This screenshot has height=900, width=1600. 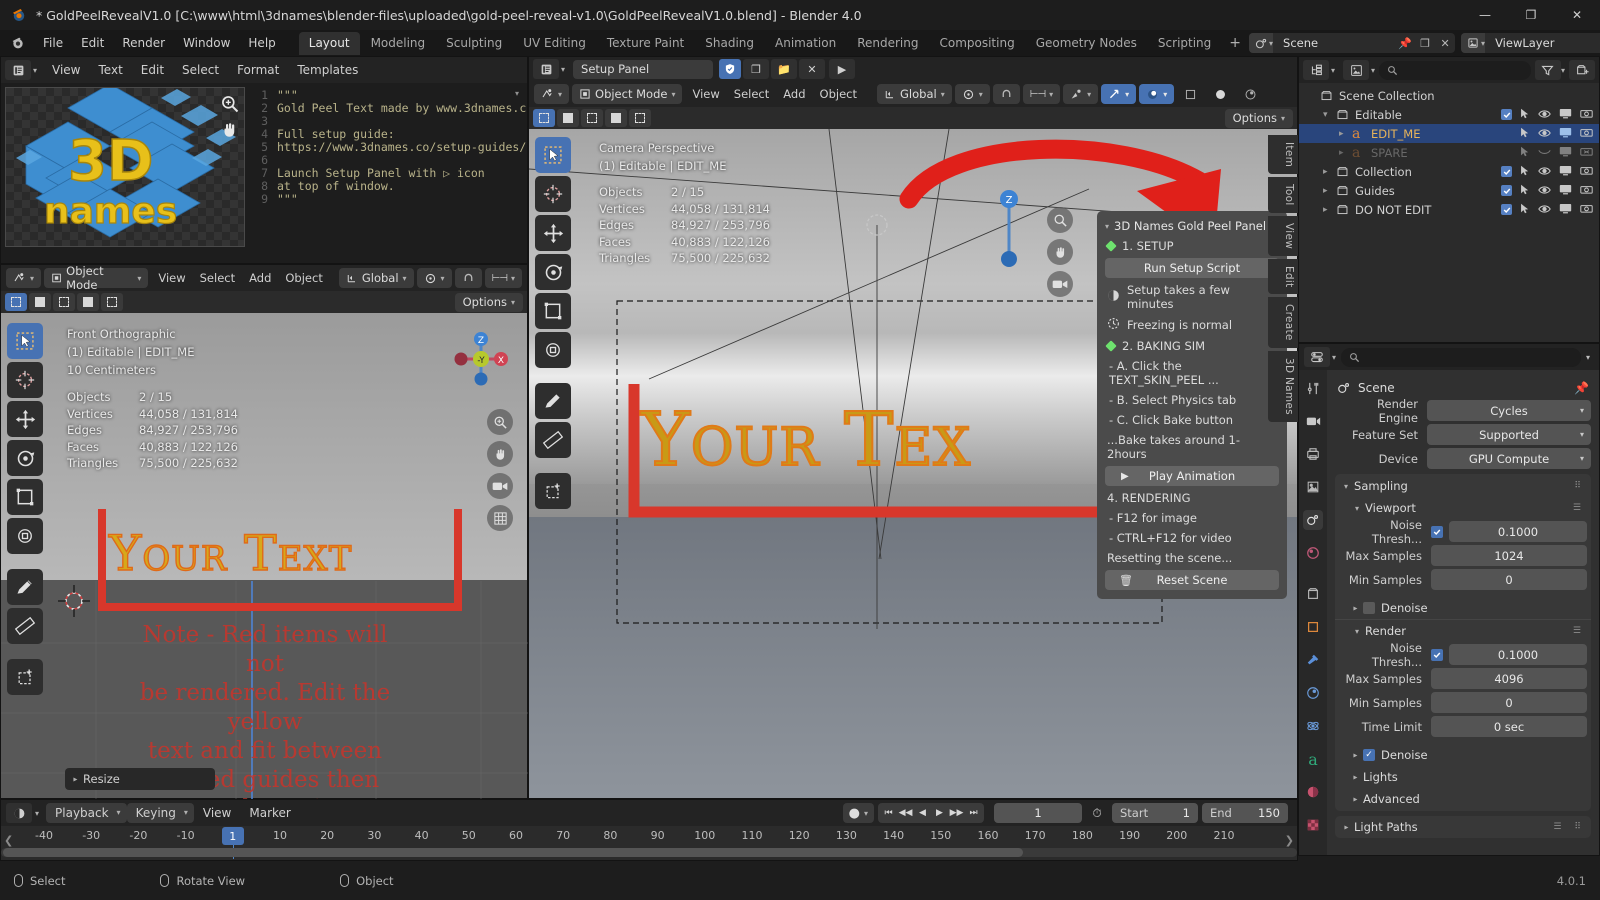 What do you see at coordinates (1544, 134) in the screenshot?
I see `hide-in-viewport-eye-icon` at bounding box center [1544, 134].